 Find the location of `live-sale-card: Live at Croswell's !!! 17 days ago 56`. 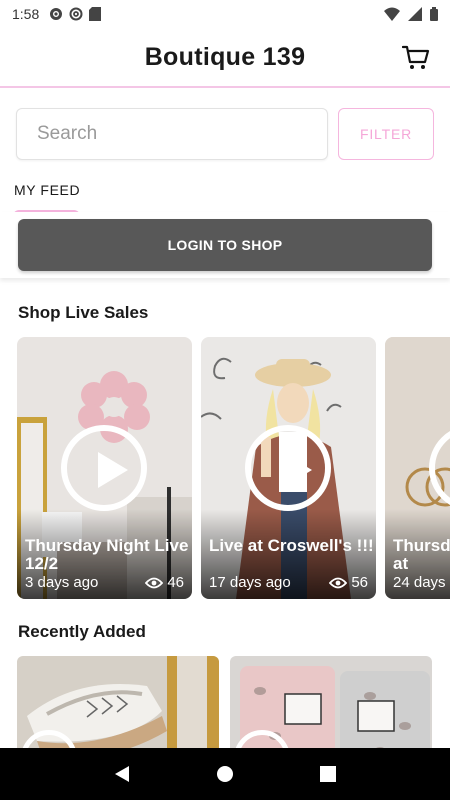

live-sale-card: Live at Croswell's !!! 17 days ago 56 is located at coordinates (288, 468).